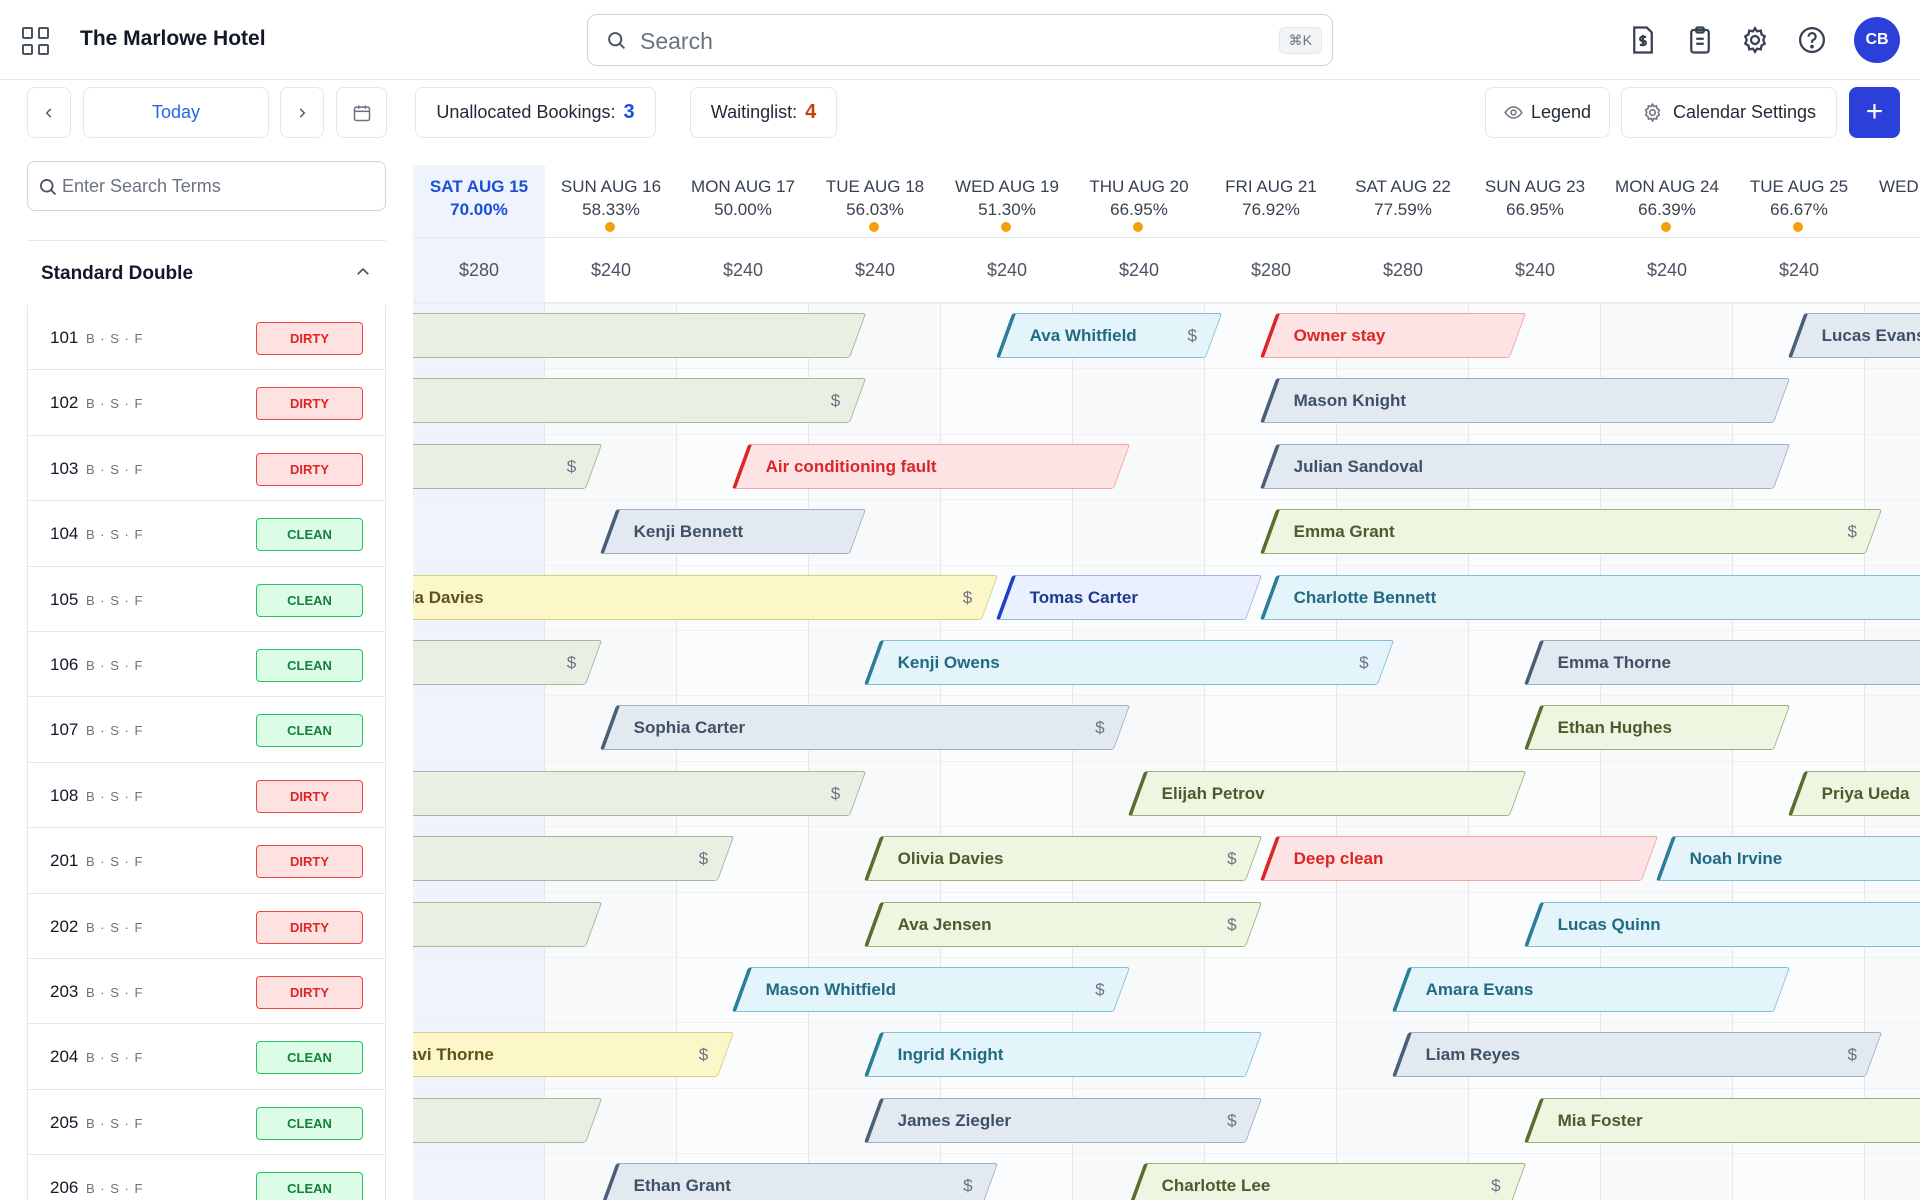 The image size is (1920, 1200). I want to click on global-search: Search ⌘K, so click(960, 40).